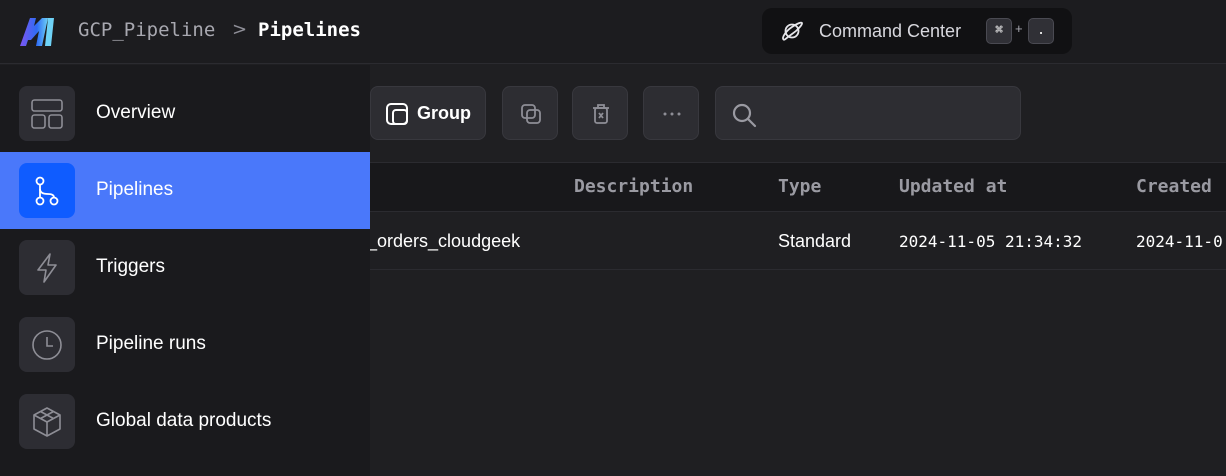  I want to click on more-icon, so click(672, 114).